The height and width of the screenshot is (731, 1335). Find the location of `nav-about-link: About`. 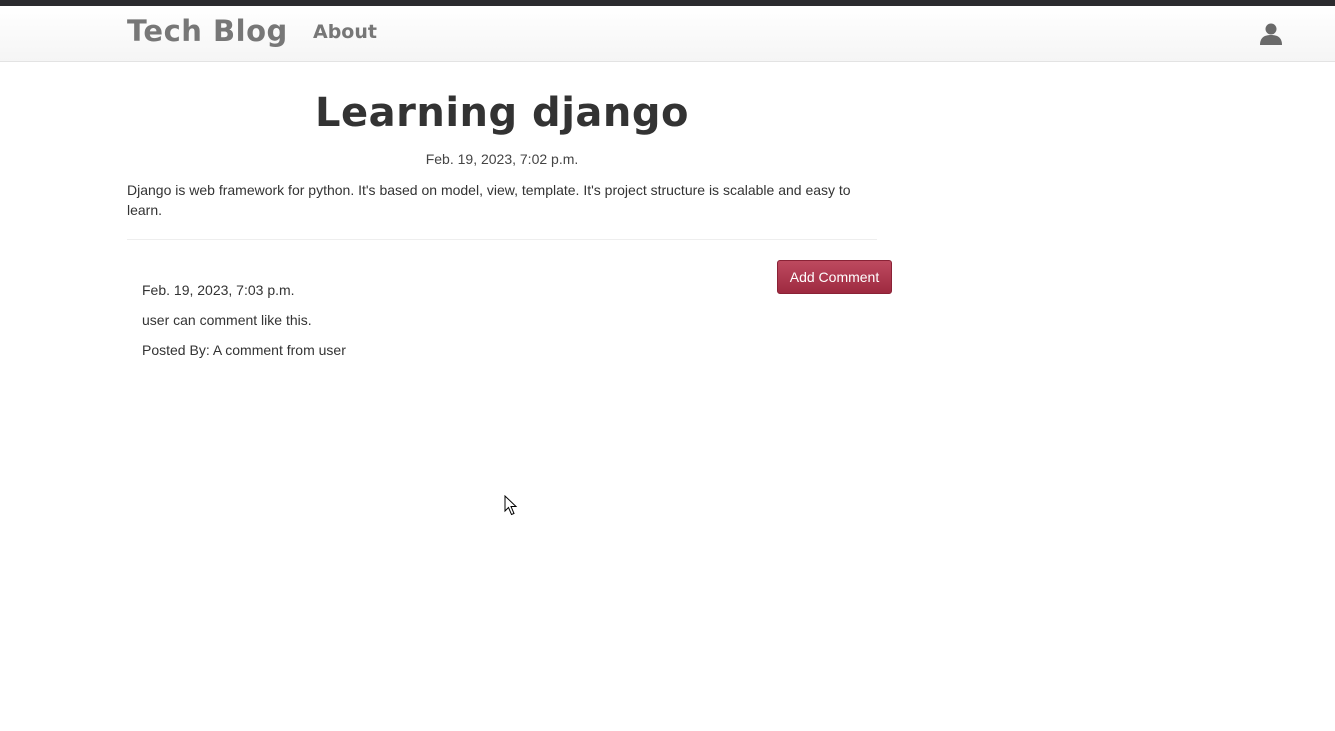

nav-about-link: About is located at coordinates (345, 32).